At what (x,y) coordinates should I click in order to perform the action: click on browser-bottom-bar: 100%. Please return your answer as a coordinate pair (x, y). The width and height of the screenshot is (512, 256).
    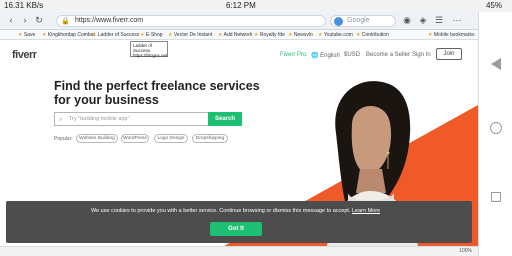
    Looking at the image, I should click on (239, 251).